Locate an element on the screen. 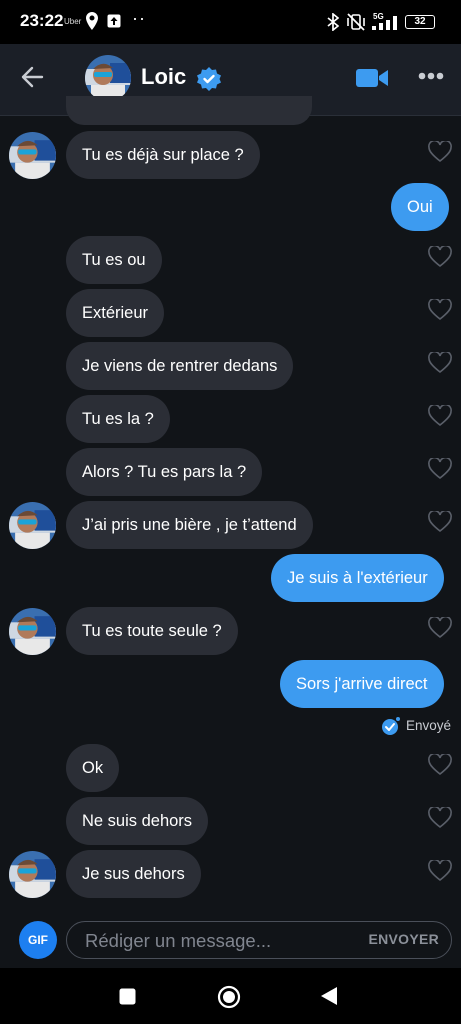 The width and height of the screenshot is (461, 1024). more-notifications-icon: ·· is located at coordinates (139, 18).